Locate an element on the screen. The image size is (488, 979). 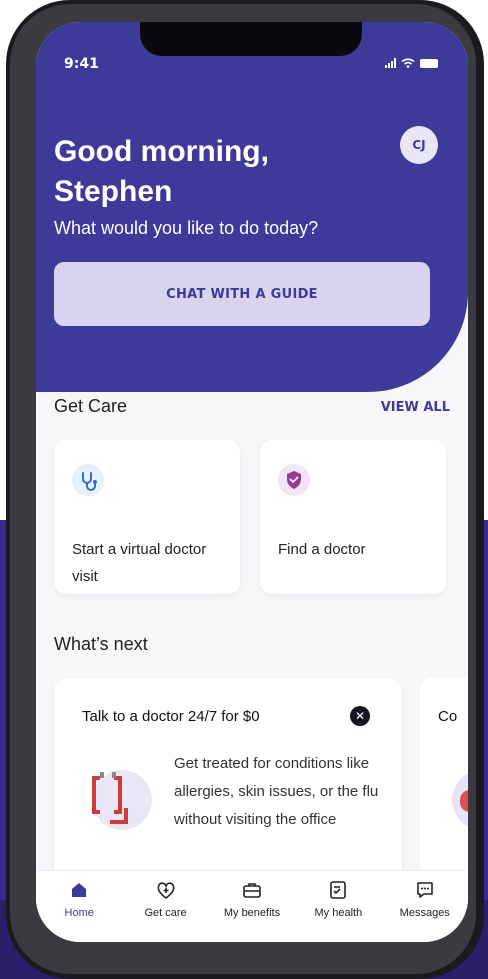
view-all-link: VIEW ALL is located at coordinates (415, 407).